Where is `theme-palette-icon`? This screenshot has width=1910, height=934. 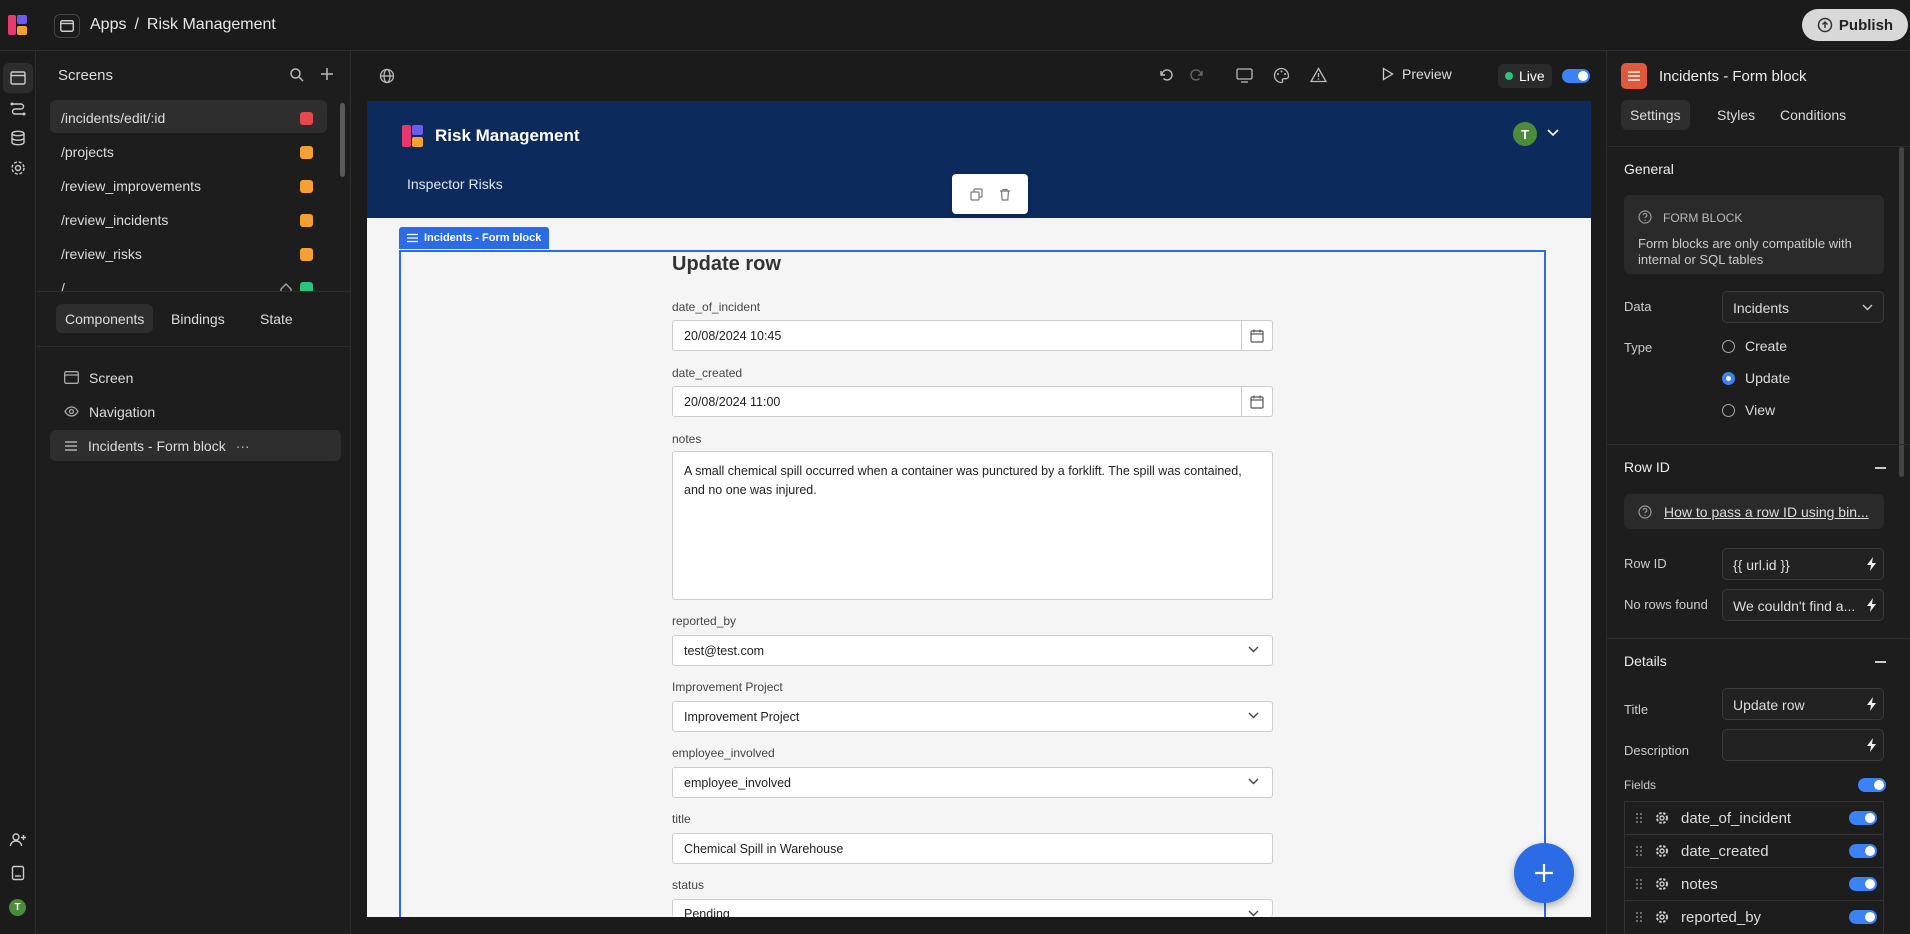
theme-palette-icon is located at coordinates (1281, 75).